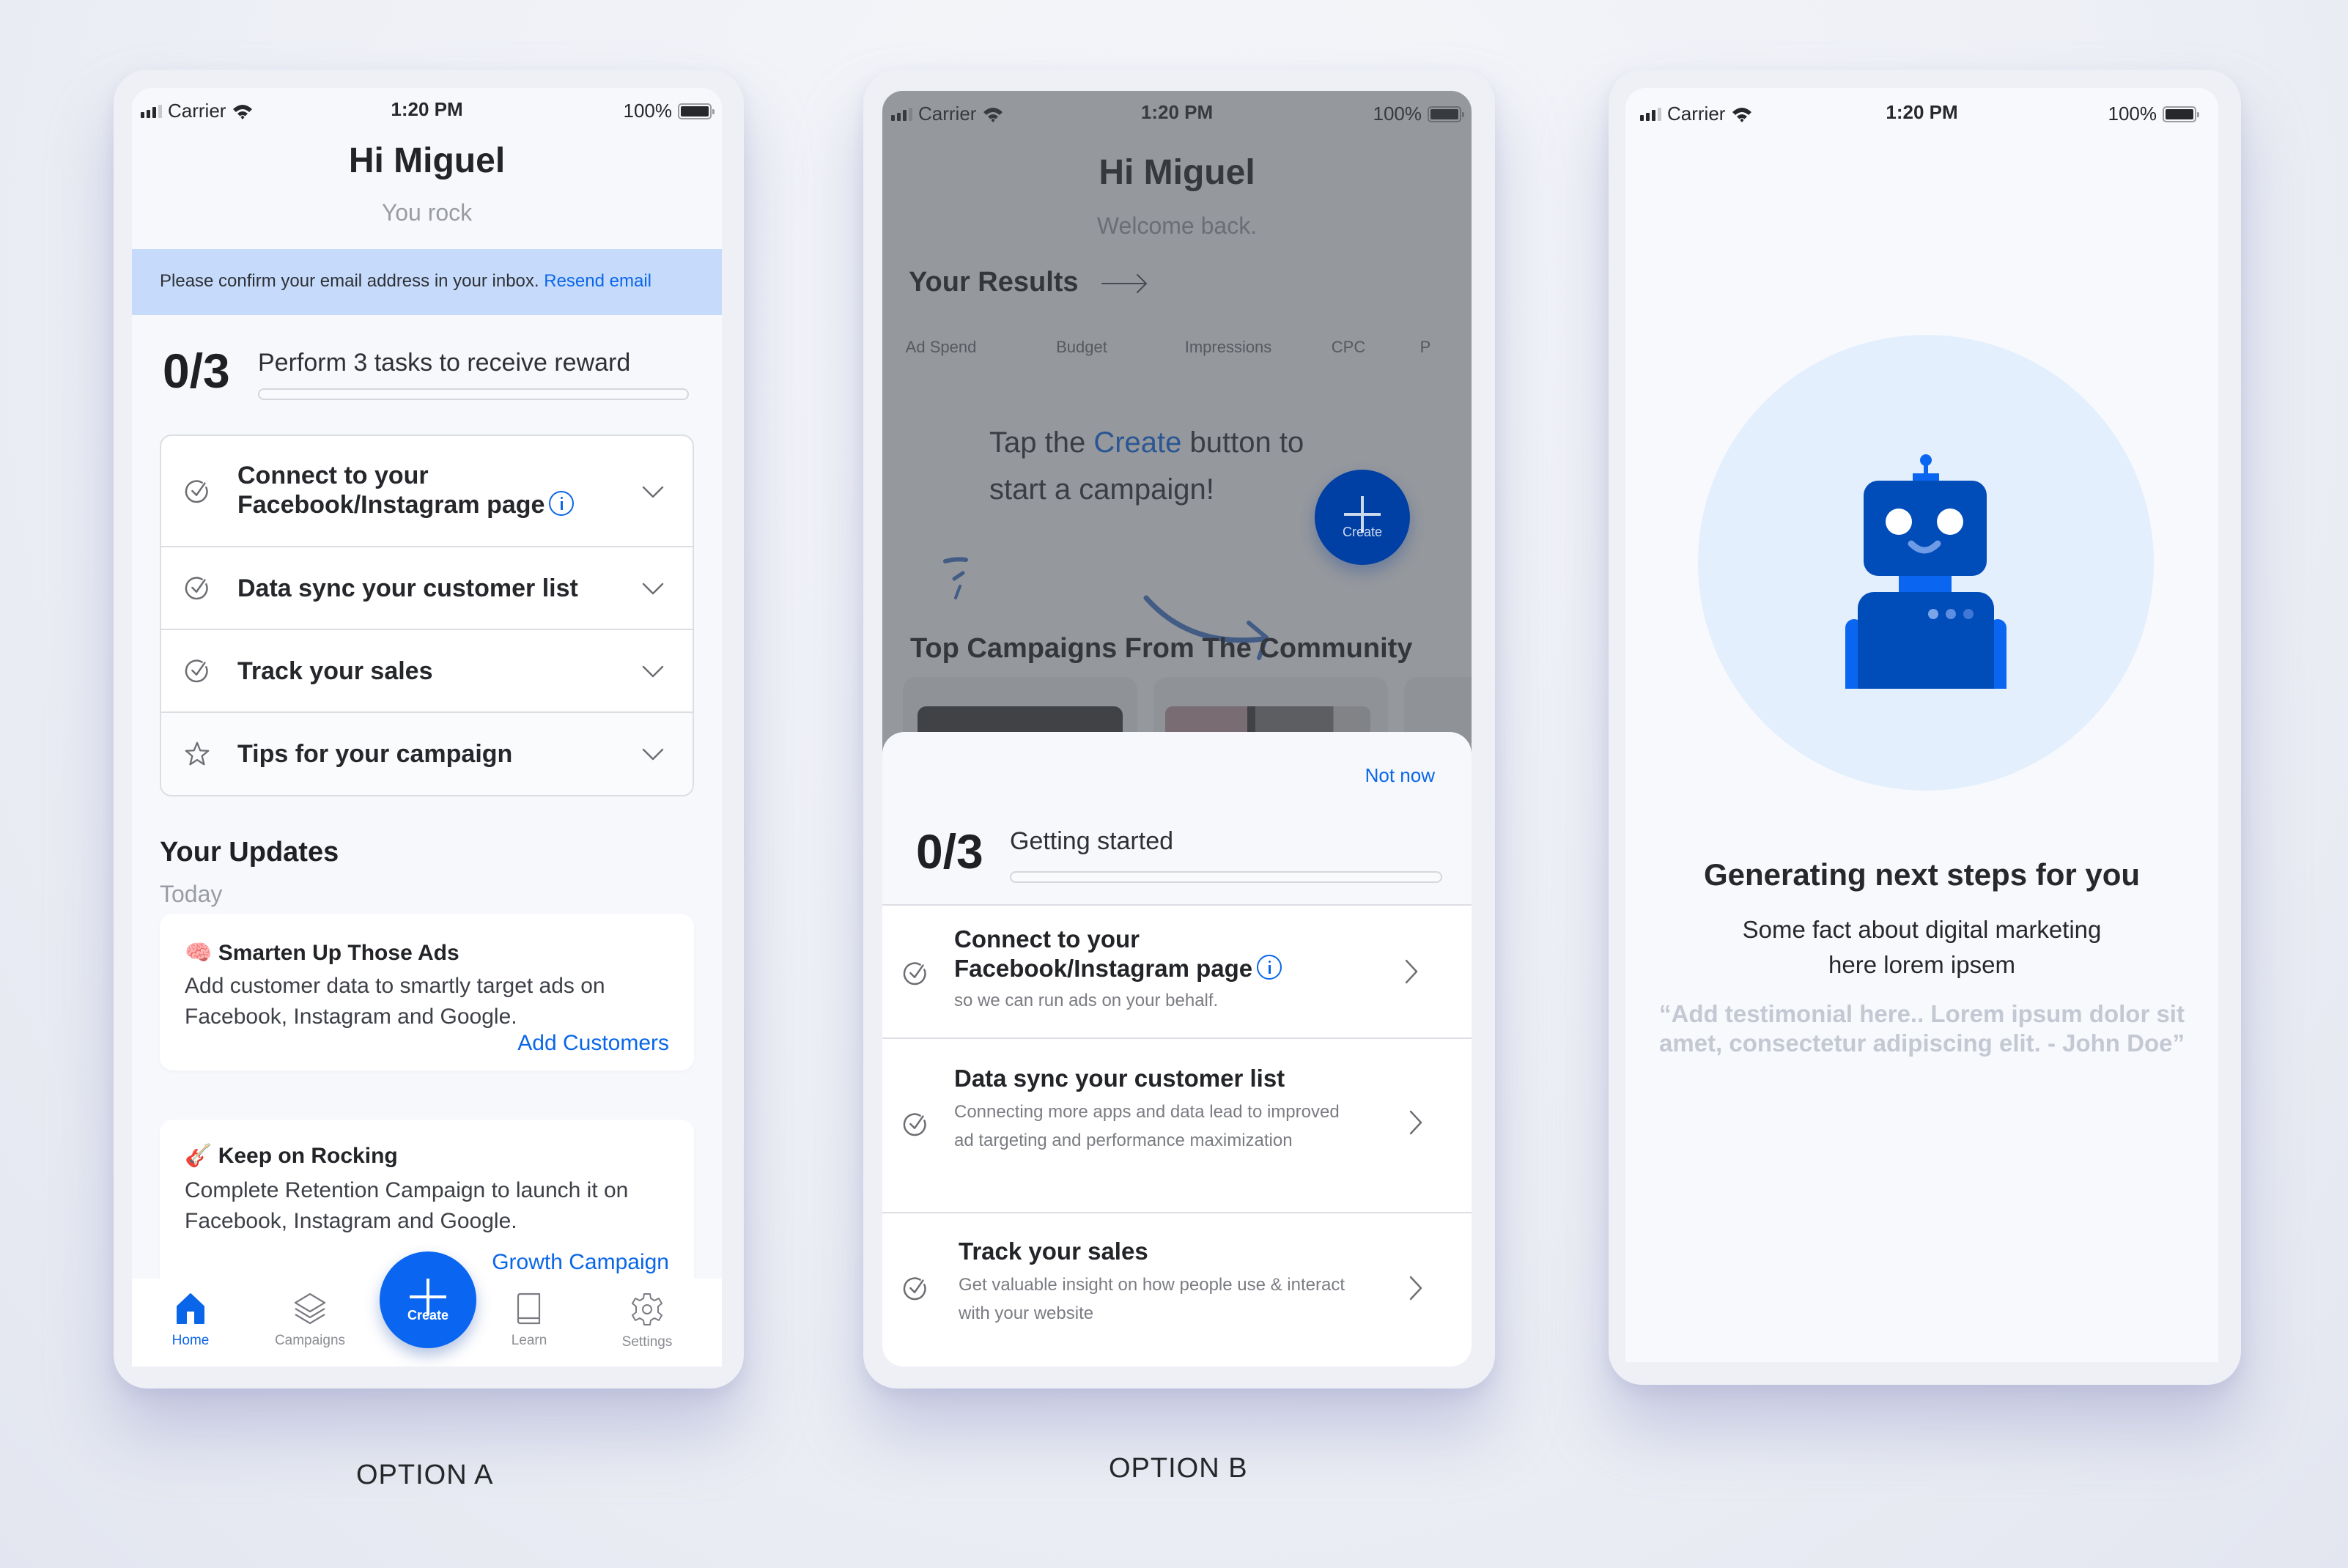  I want to click on star-icon, so click(197, 754).